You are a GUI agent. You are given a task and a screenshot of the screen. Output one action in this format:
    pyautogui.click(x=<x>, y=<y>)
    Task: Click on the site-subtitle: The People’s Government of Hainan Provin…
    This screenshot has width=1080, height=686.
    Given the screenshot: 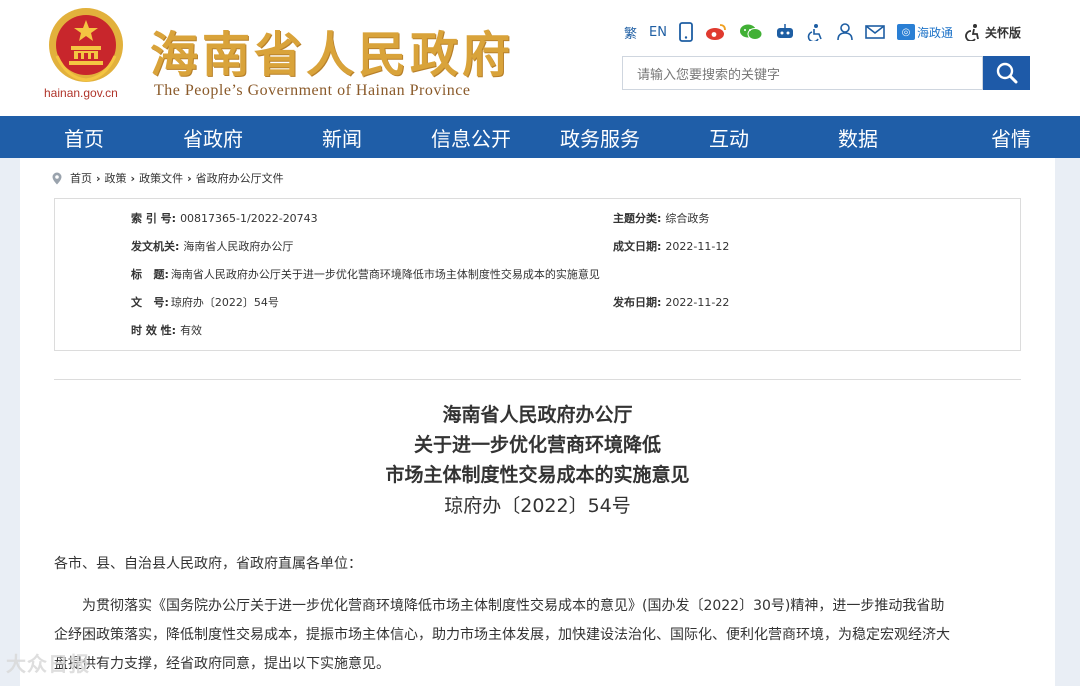 What is the action you would take?
    pyautogui.click(x=312, y=90)
    